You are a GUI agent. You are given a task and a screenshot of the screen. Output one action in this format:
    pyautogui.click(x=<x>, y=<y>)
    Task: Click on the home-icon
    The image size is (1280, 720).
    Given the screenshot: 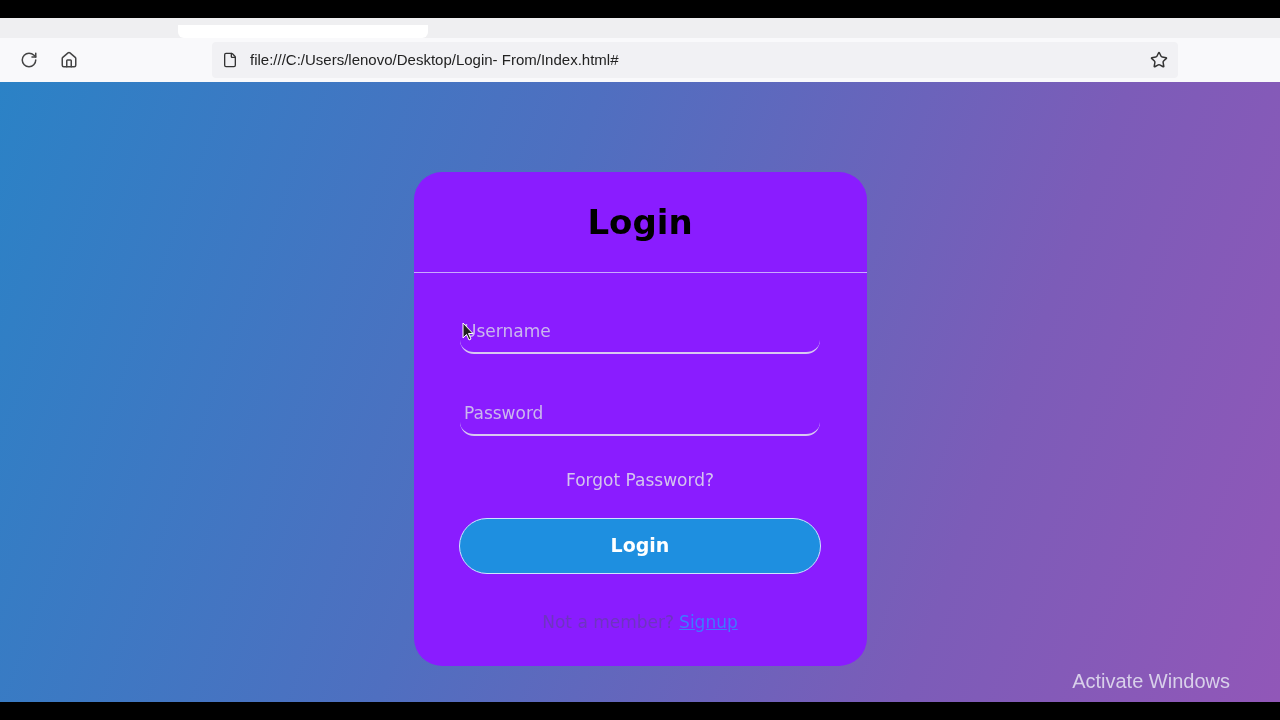 What is the action you would take?
    pyautogui.click(x=69, y=60)
    